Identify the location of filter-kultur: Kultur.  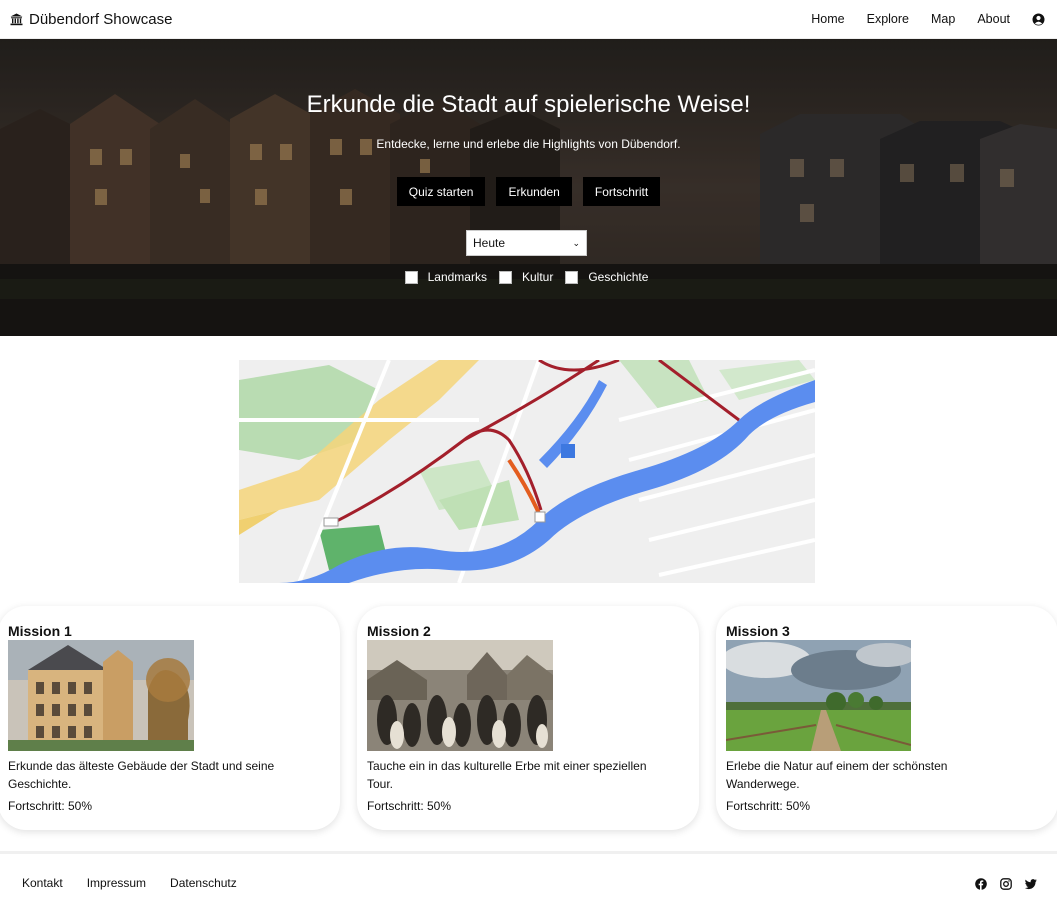
(527, 277).